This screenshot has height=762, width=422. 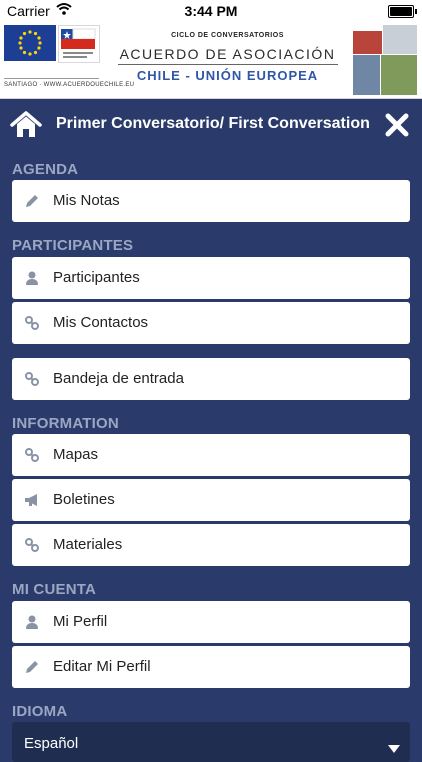 What do you see at coordinates (394, 746) in the screenshot?
I see `chevron-down-icon` at bounding box center [394, 746].